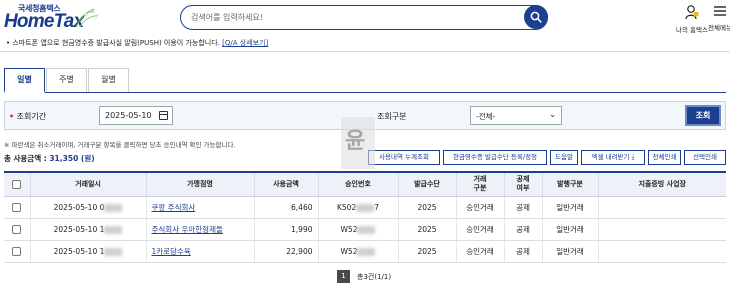 The width and height of the screenshot is (730, 289). I want to click on col-approval: 승인번호, so click(357, 184).